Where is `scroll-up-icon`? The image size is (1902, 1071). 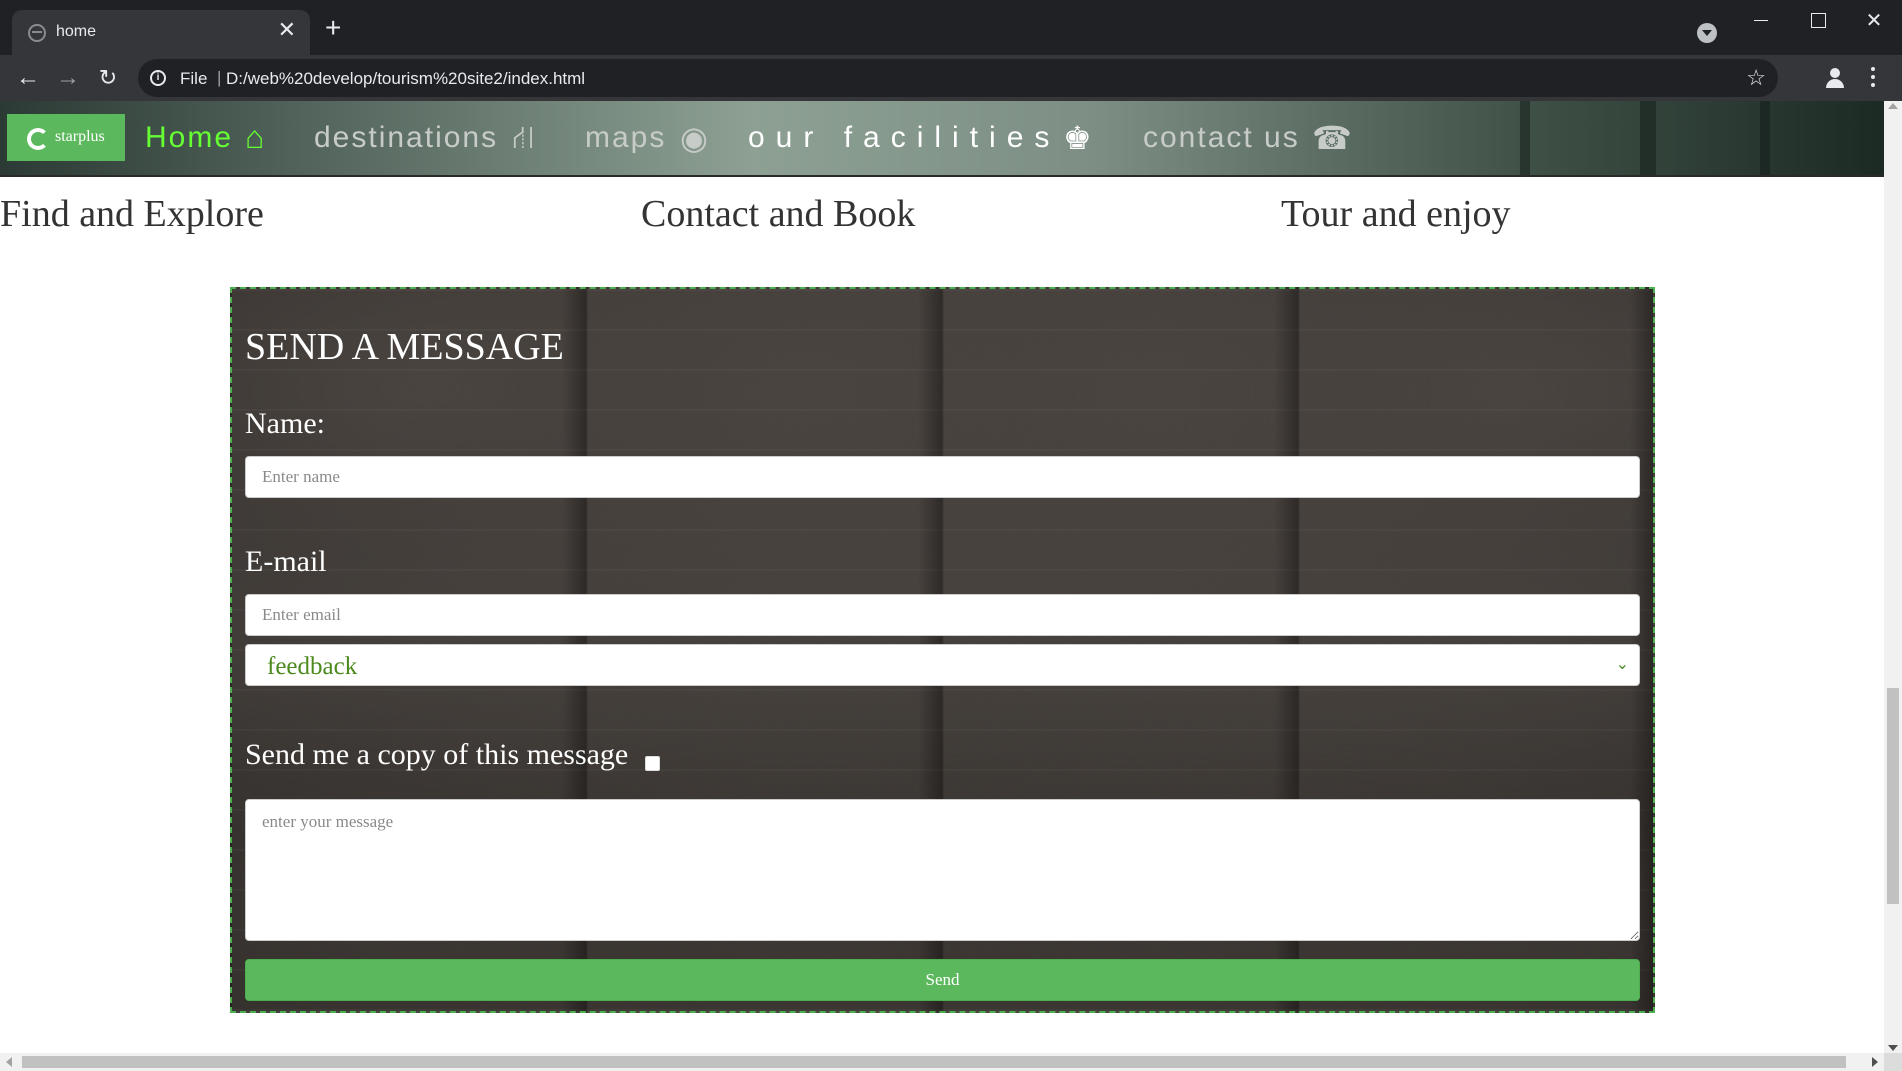
scroll-up-icon is located at coordinates (1893, 106).